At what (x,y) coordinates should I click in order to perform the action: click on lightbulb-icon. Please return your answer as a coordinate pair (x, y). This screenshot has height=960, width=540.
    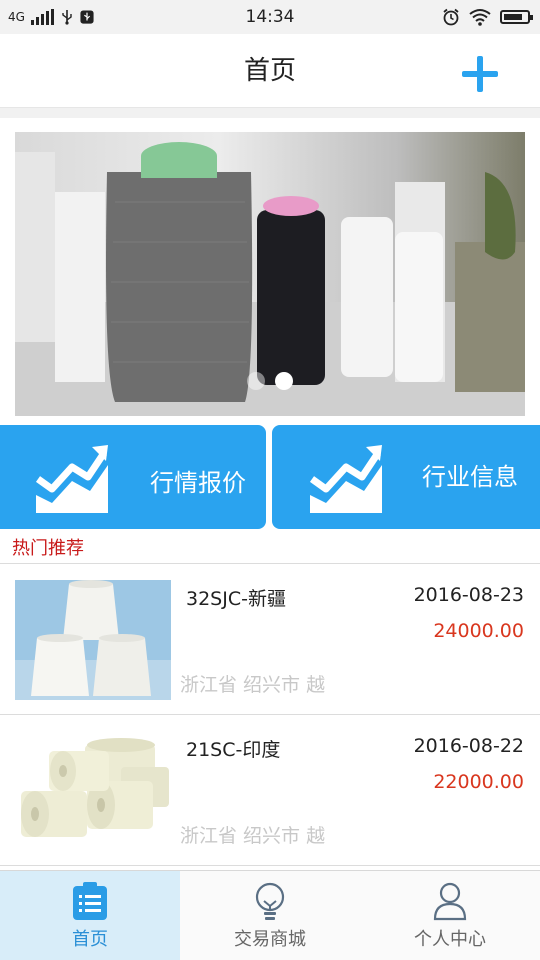
    Looking at the image, I should click on (270, 901).